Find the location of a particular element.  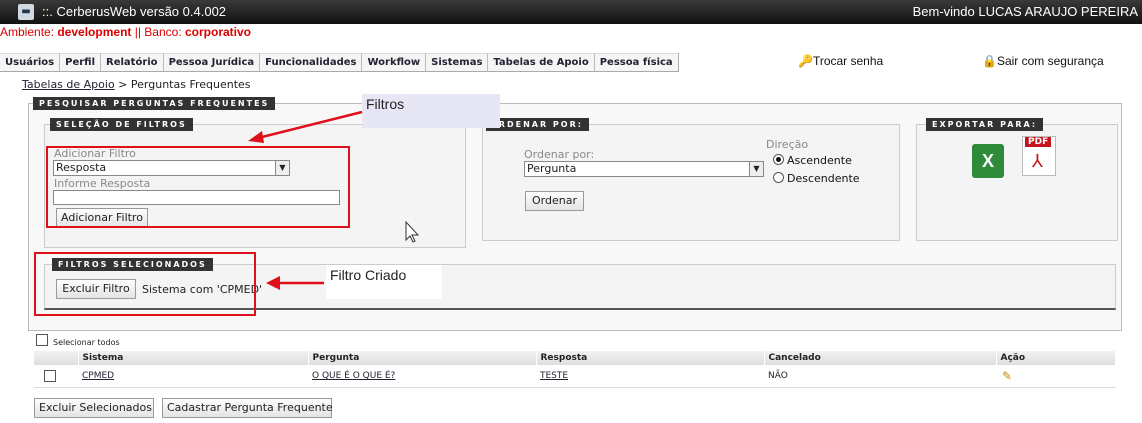

resposta-link: TESTE is located at coordinates (554, 376).